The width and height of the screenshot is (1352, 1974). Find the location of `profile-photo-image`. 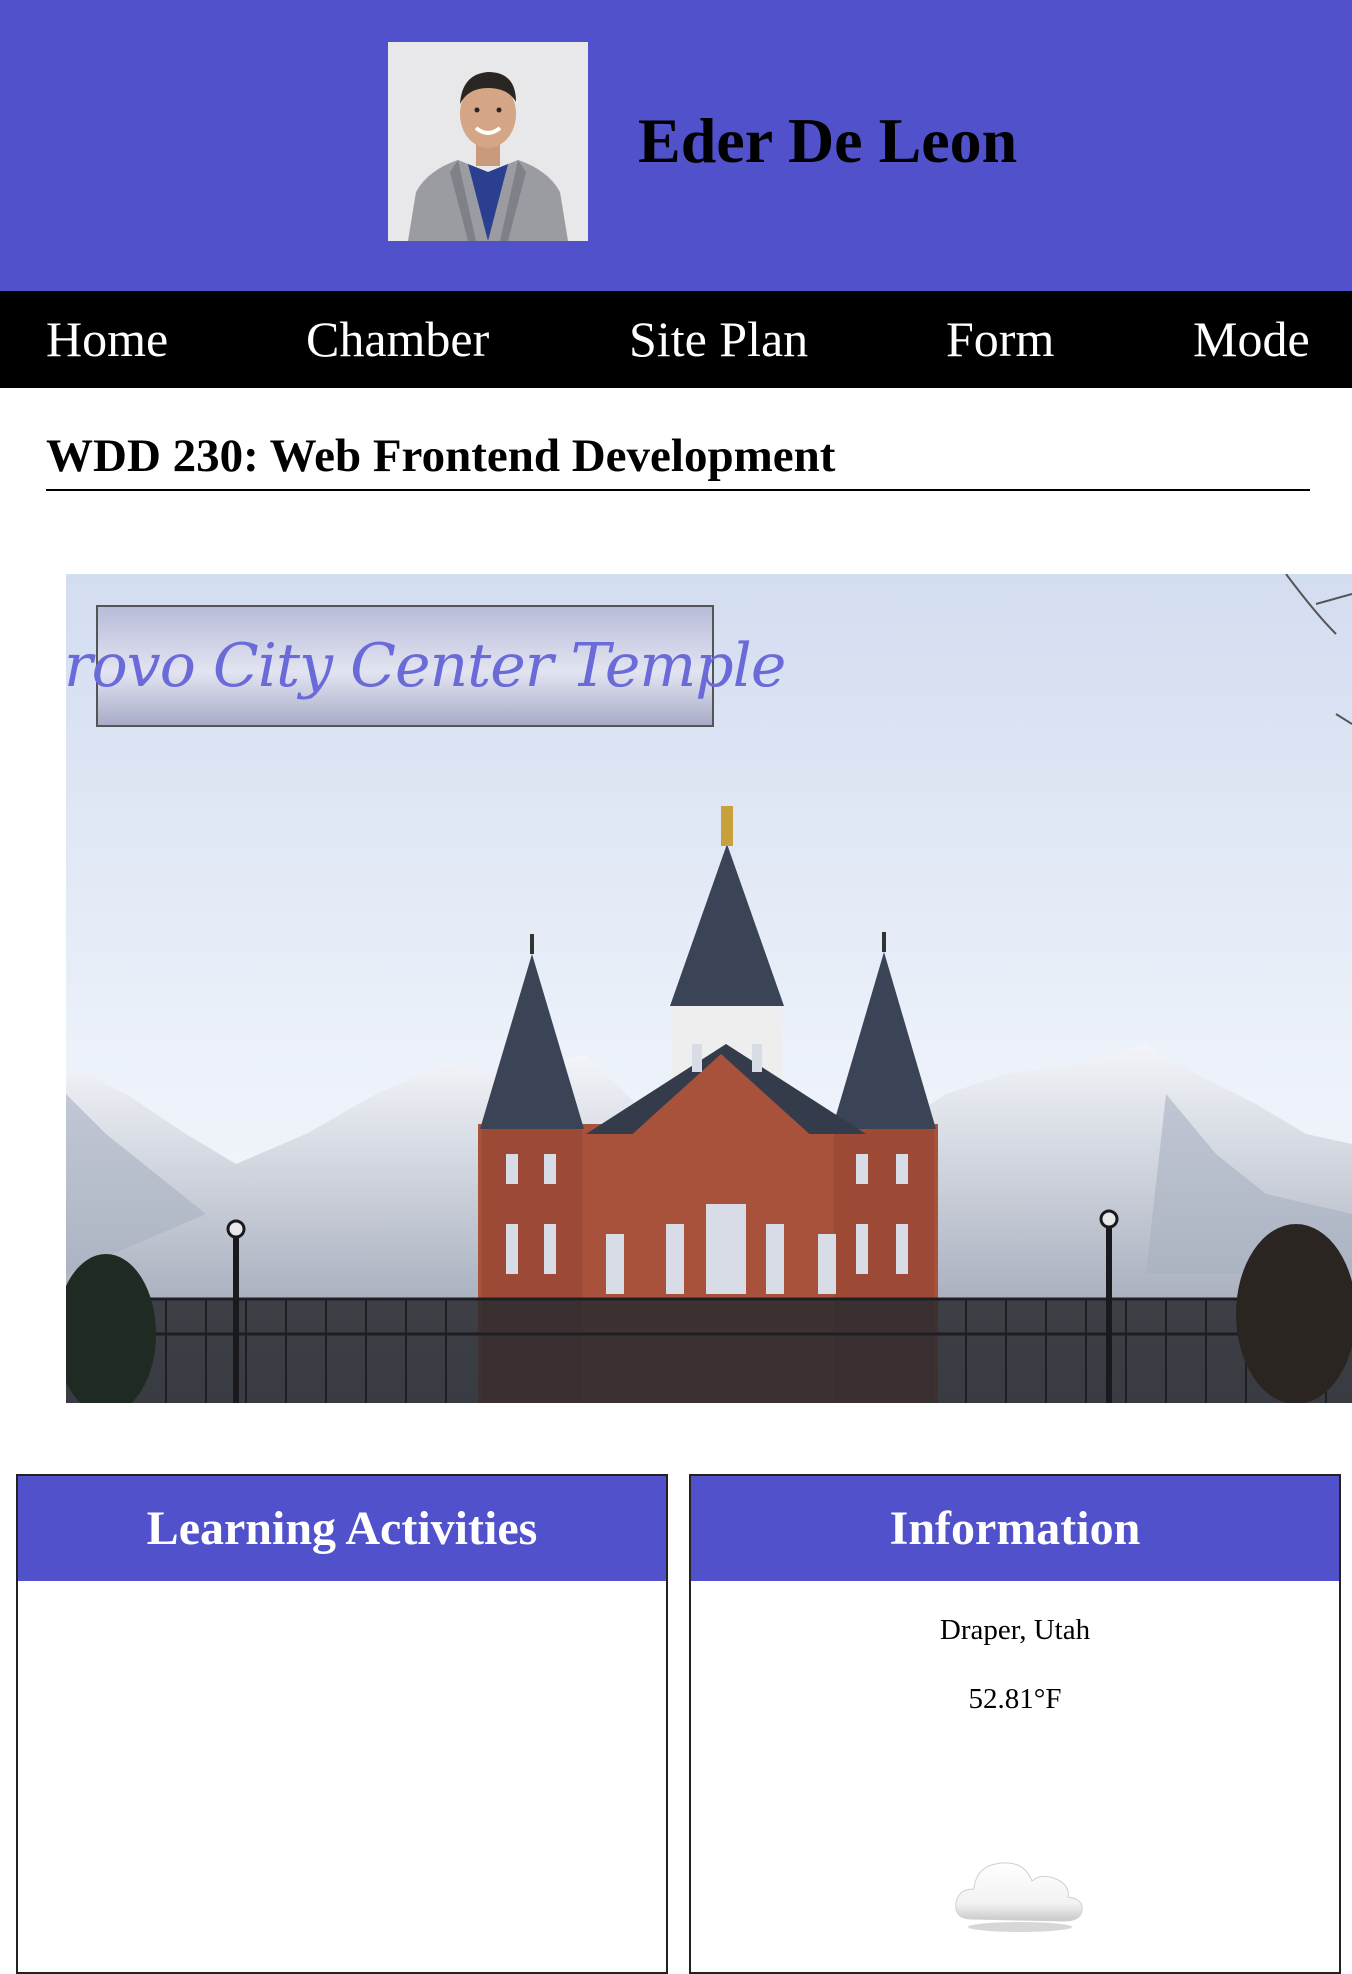

profile-photo-image is located at coordinates (488, 141).